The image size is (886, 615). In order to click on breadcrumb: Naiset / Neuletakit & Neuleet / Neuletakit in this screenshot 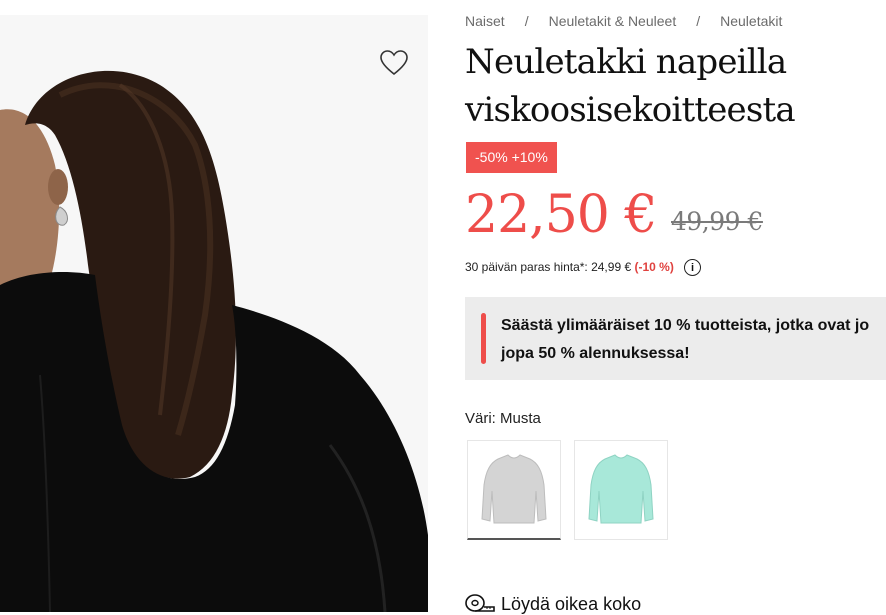, I will do `click(623, 21)`.